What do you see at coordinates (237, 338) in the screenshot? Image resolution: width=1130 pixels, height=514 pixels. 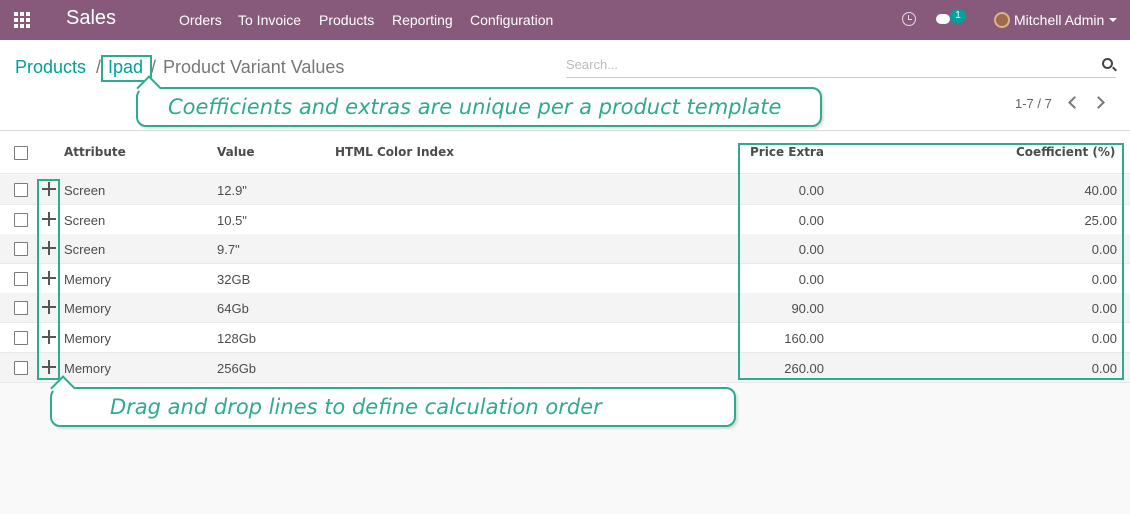 I see `cell-value: 128Gb` at bounding box center [237, 338].